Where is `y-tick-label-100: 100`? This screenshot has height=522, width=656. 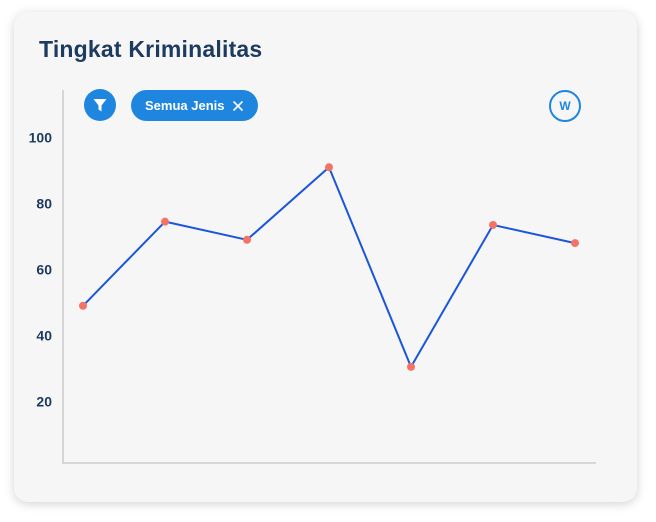 y-tick-label-100: 100 is located at coordinates (41, 138).